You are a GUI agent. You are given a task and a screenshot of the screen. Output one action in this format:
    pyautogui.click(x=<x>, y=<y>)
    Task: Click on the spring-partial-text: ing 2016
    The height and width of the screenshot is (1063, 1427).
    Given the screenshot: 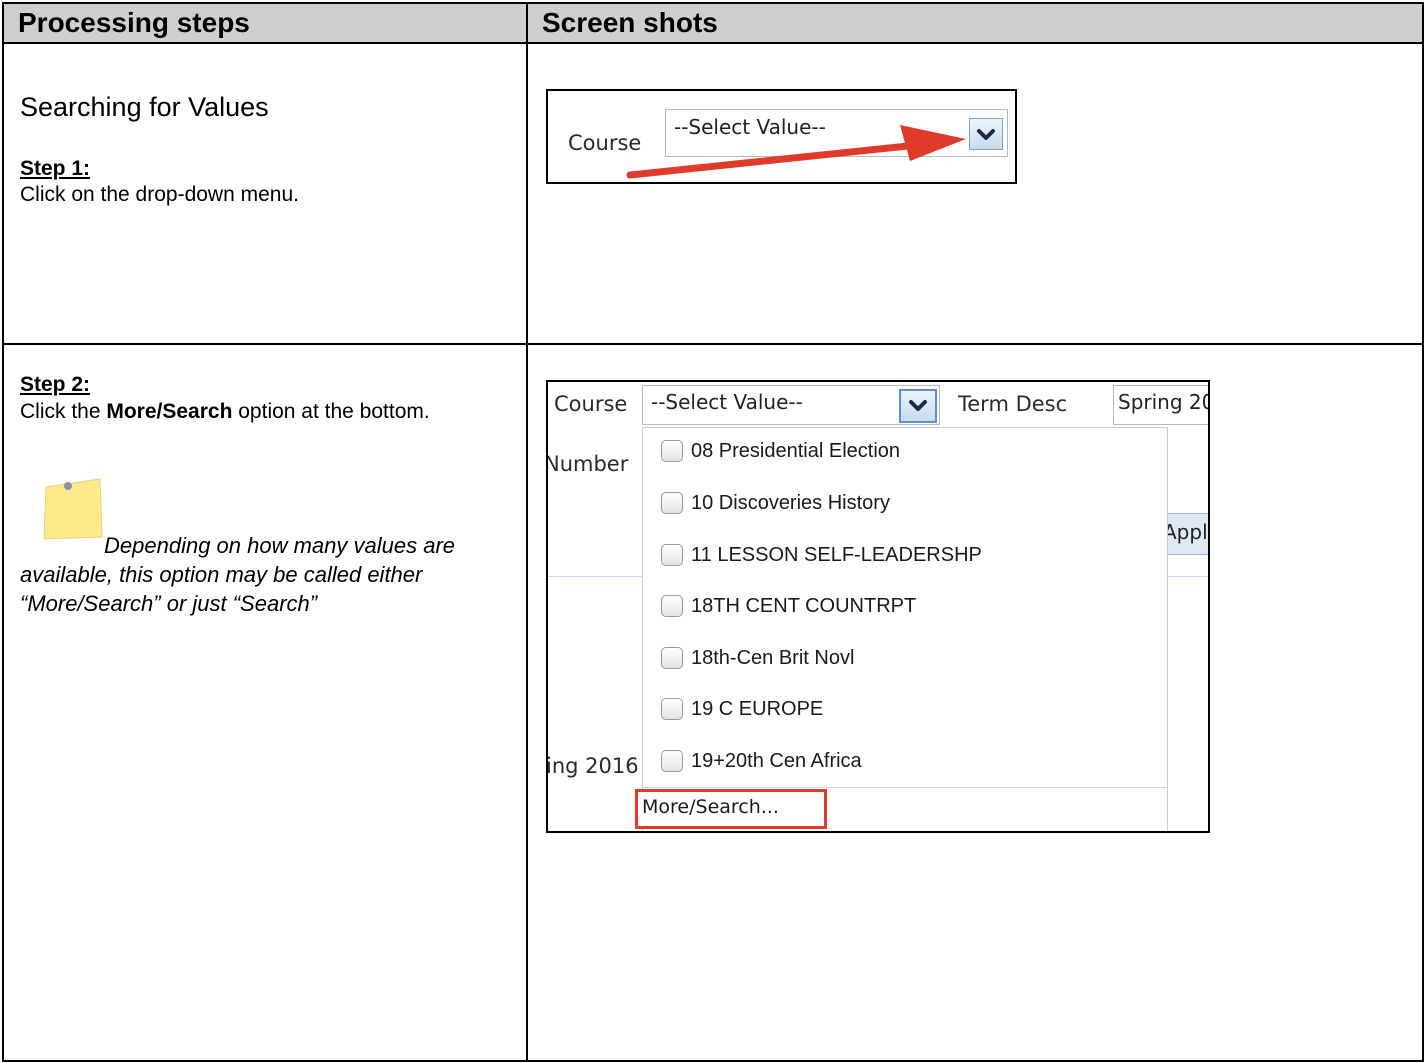 What is the action you would take?
    pyautogui.click(x=592, y=766)
    